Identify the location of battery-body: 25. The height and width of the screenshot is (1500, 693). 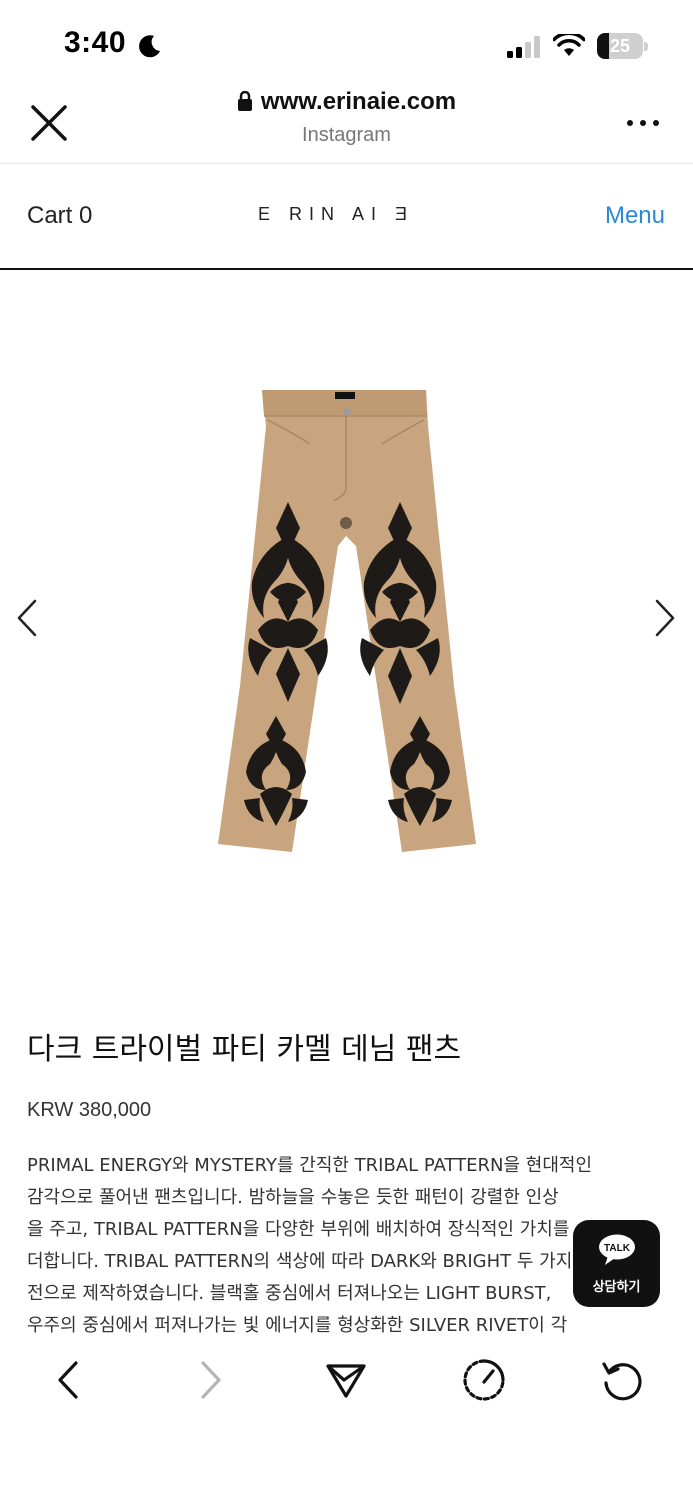
(620, 46).